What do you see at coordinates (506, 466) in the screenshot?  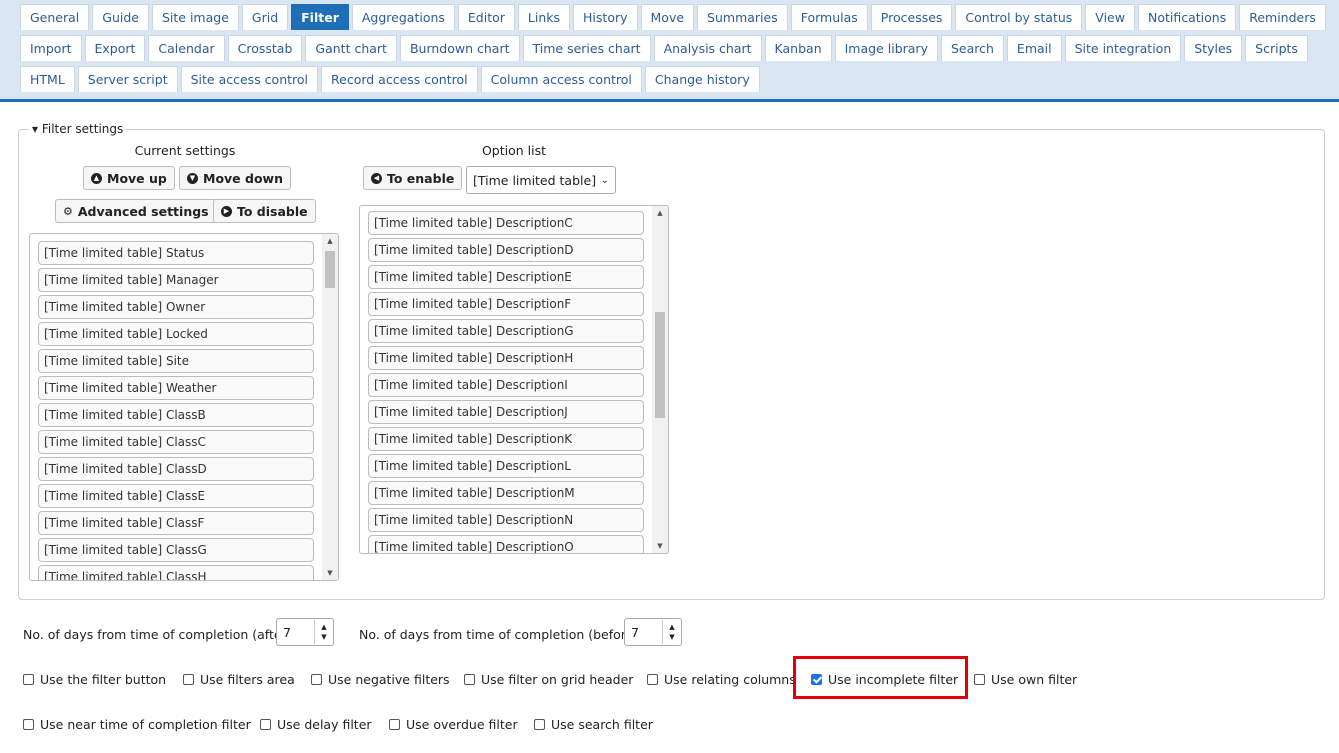 I see `list-item: [Time limited table] DescriptionL` at bounding box center [506, 466].